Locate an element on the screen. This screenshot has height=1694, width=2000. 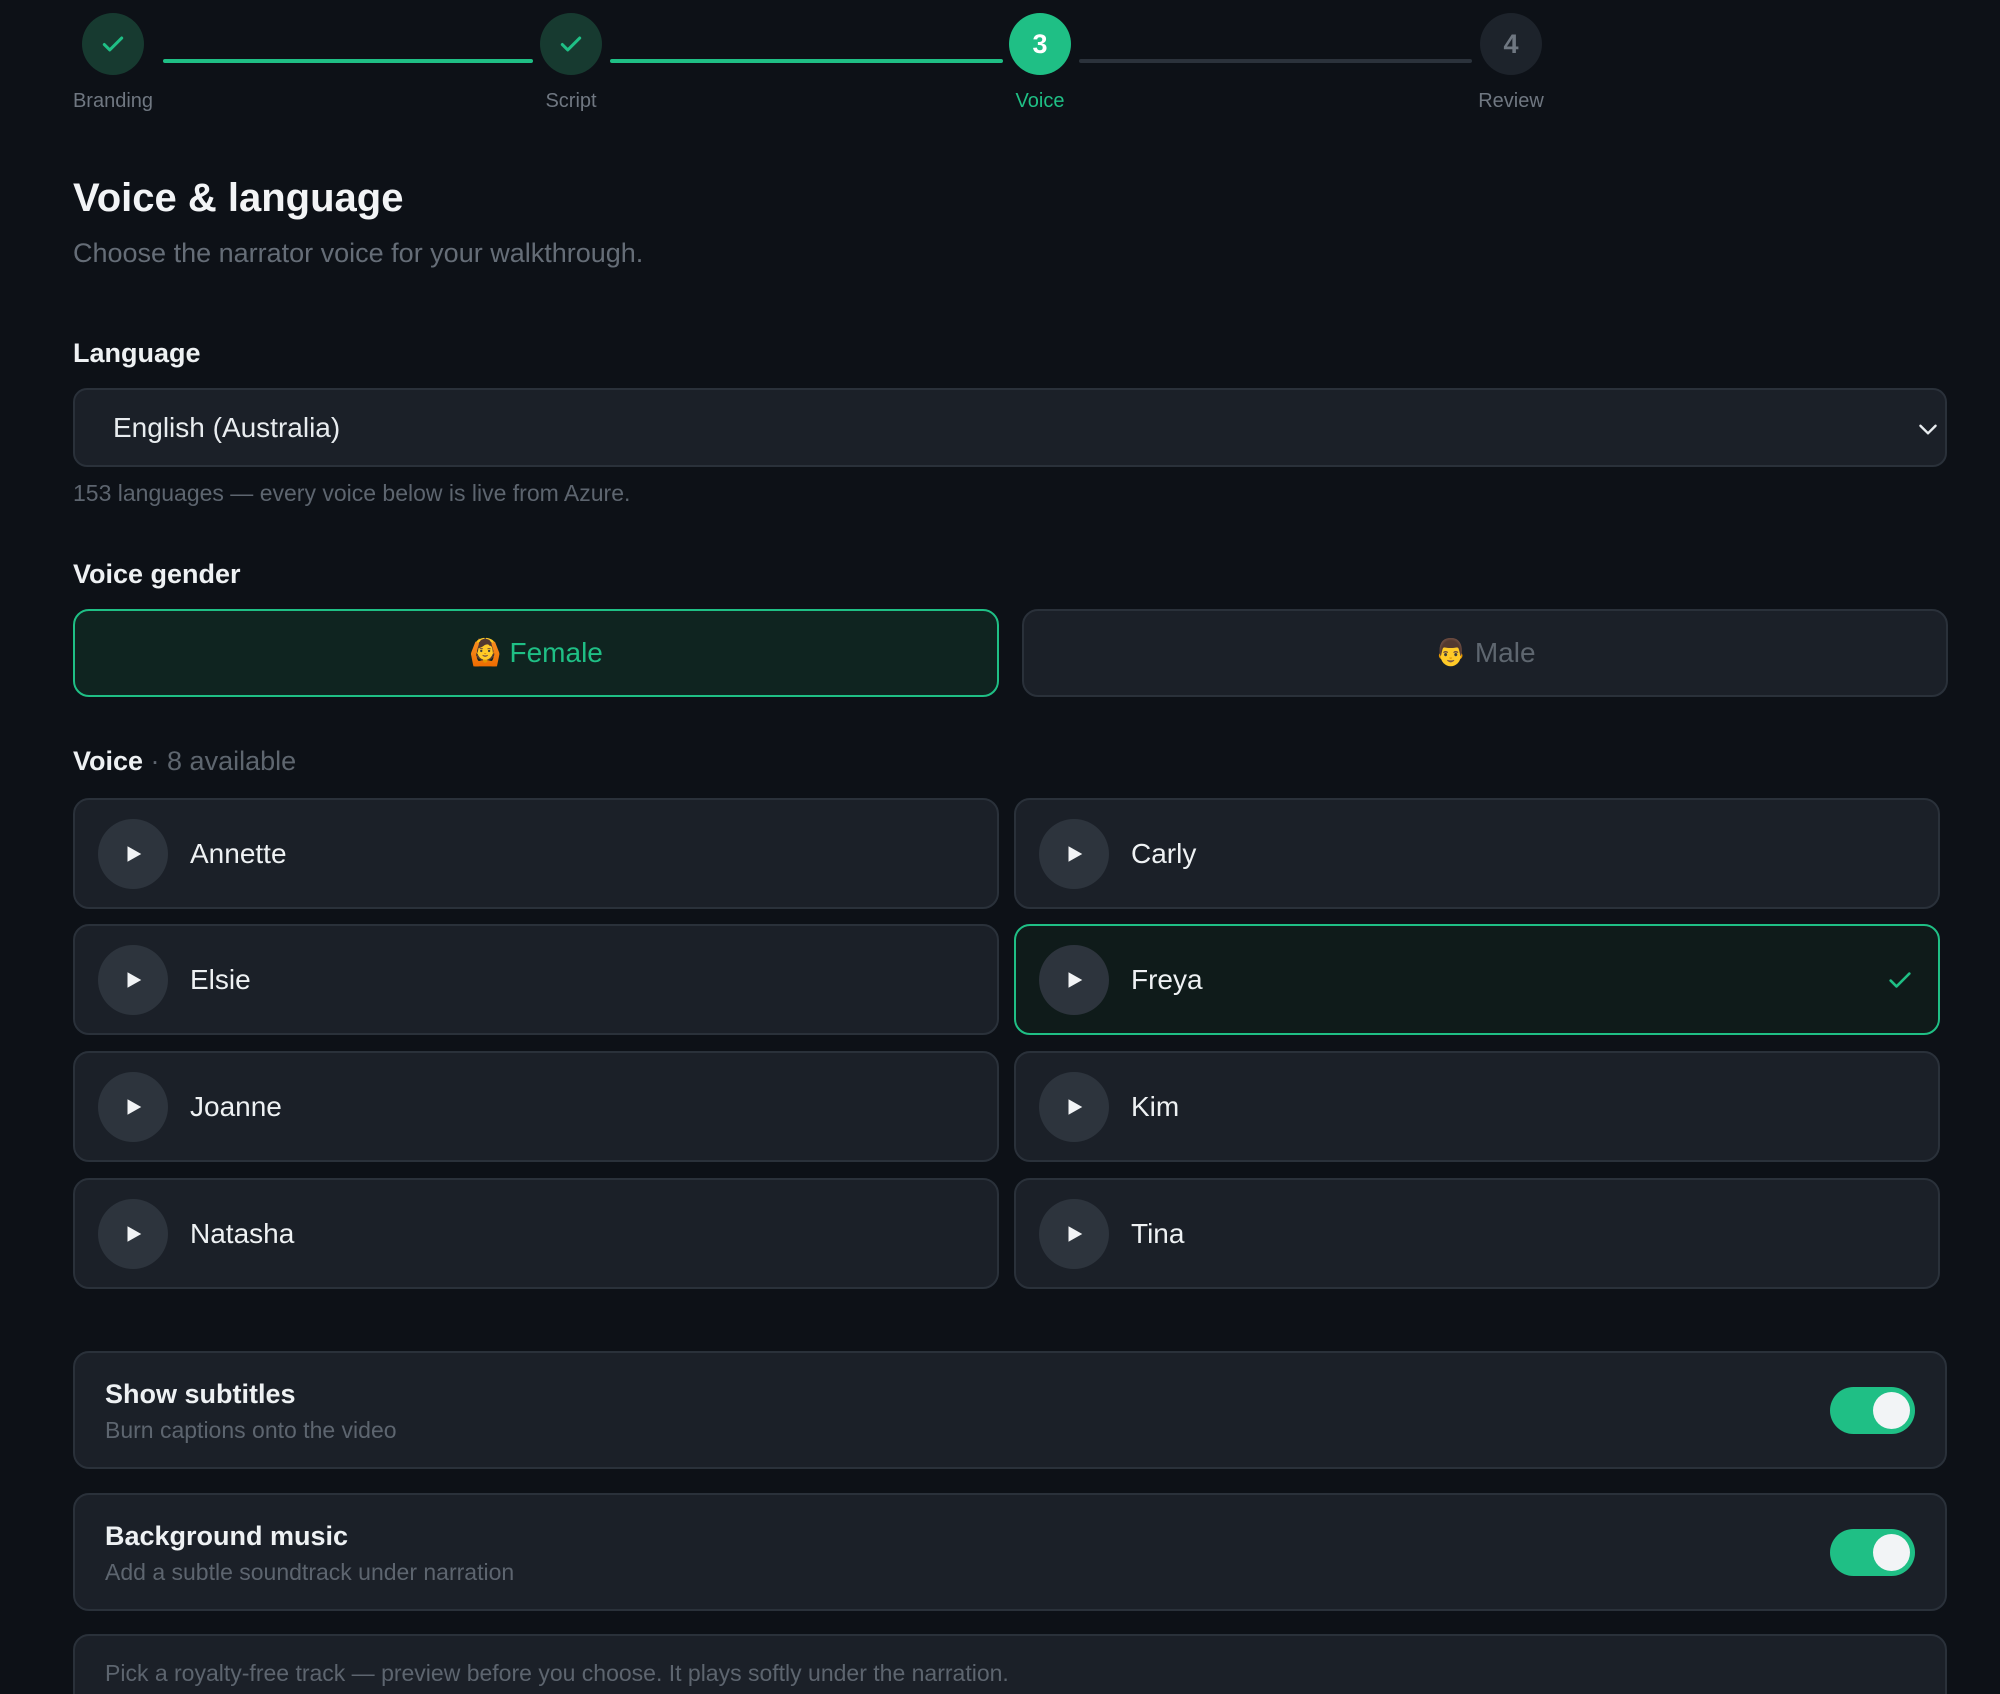
voice-name: Carly is located at coordinates (1164, 853).